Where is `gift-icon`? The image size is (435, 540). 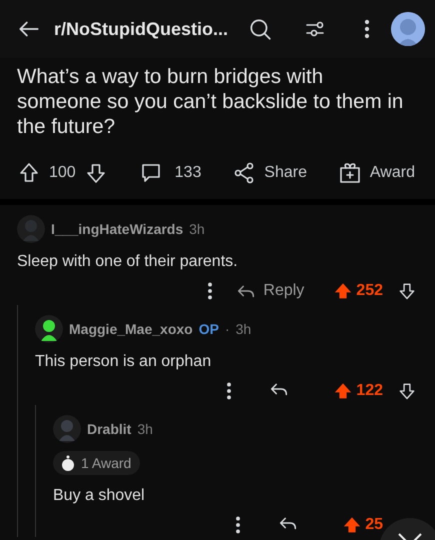
gift-icon is located at coordinates (350, 173).